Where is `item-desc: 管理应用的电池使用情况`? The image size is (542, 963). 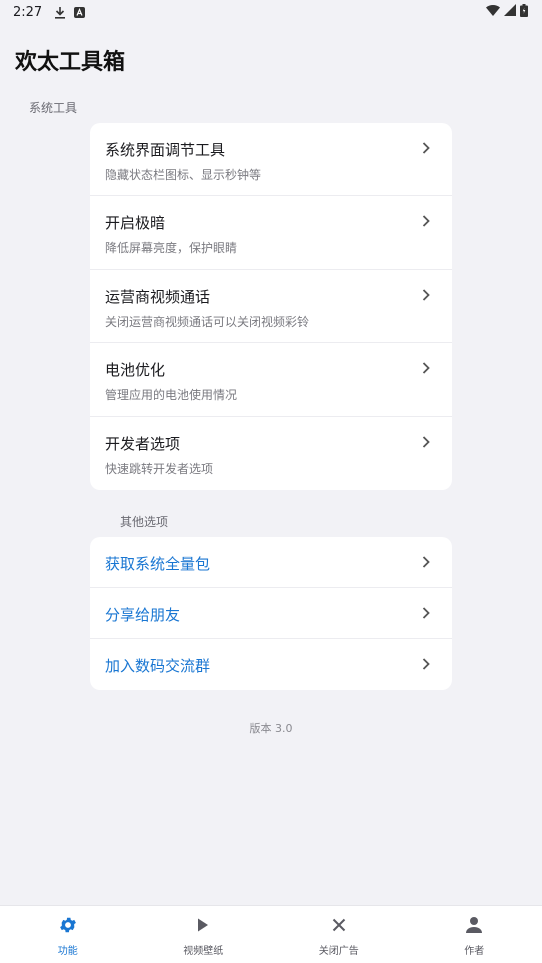
item-desc: 管理应用的电池使用情况 is located at coordinates (171, 395).